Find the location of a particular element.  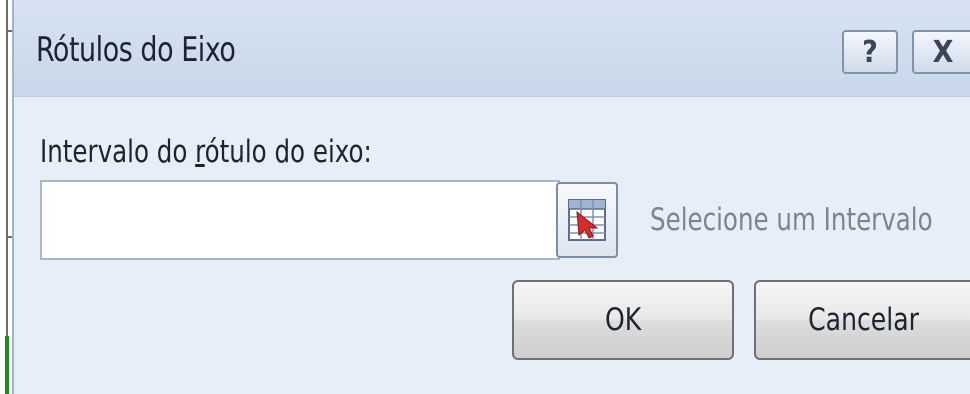

range-hint-text: Selecione um Intervalo is located at coordinates (791, 220).